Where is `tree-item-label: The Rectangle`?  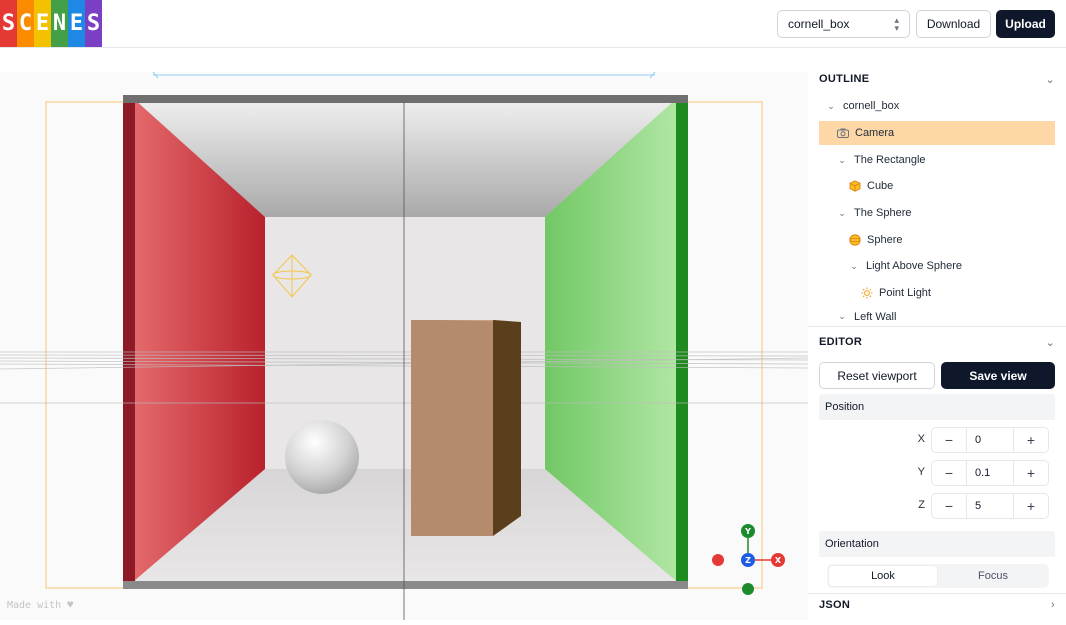
tree-item-label: The Rectangle is located at coordinates (890, 160).